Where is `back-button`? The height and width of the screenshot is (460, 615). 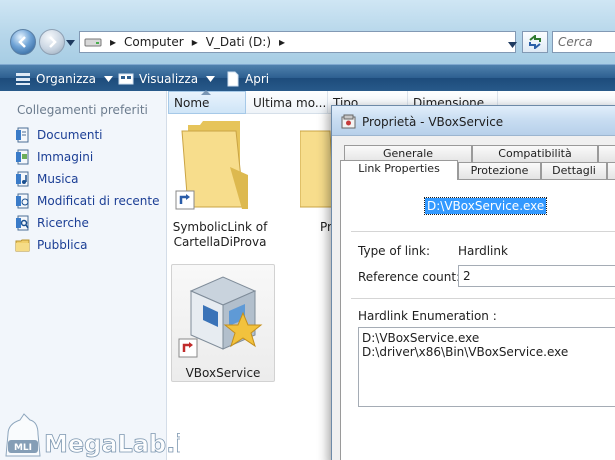 back-button is located at coordinates (23, 42).